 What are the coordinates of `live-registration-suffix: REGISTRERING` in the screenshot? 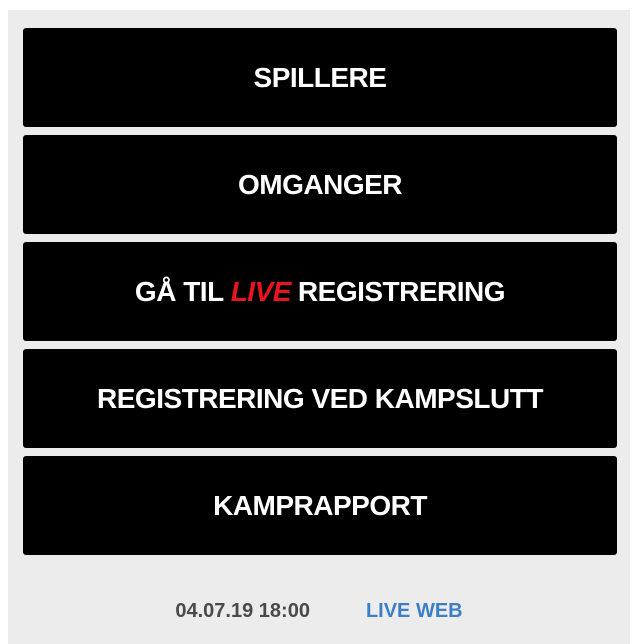 It's located at (401, 291).